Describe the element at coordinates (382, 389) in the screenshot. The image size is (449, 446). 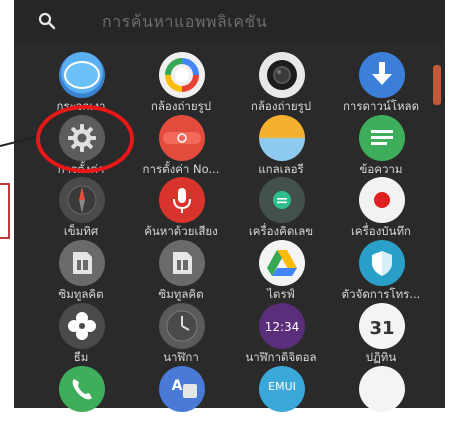
I see `notes-icon` at that location.